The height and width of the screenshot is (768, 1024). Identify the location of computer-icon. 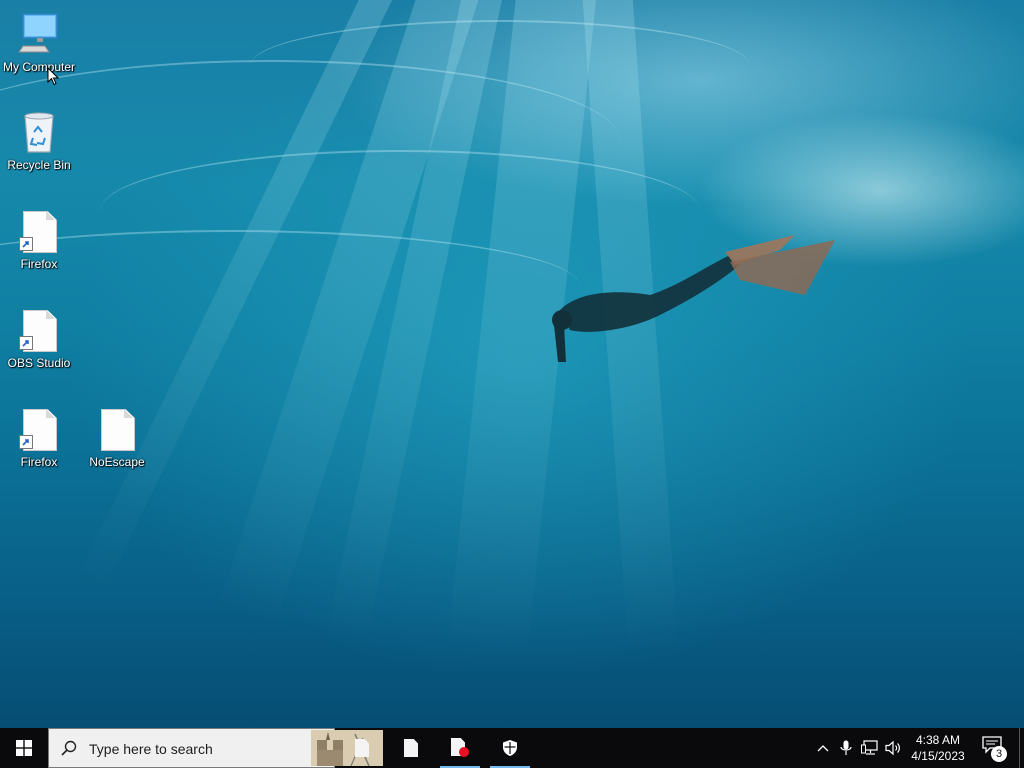
(38, 33).